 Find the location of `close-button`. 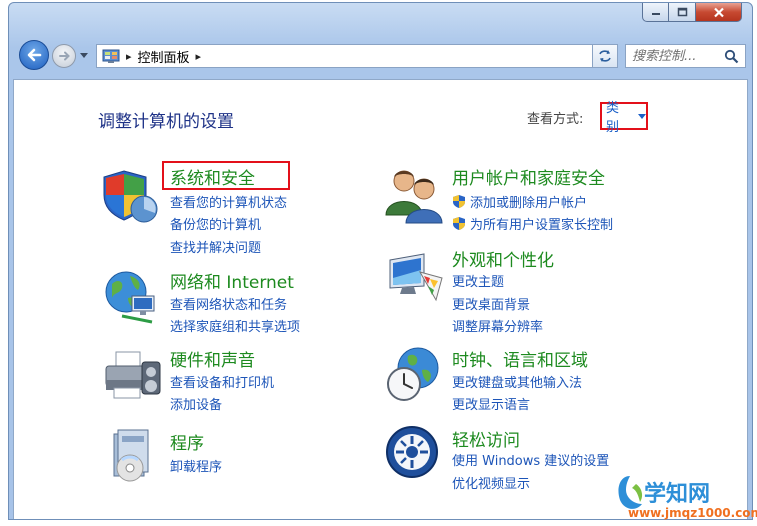

close-button is located at coordinates (719, 12).